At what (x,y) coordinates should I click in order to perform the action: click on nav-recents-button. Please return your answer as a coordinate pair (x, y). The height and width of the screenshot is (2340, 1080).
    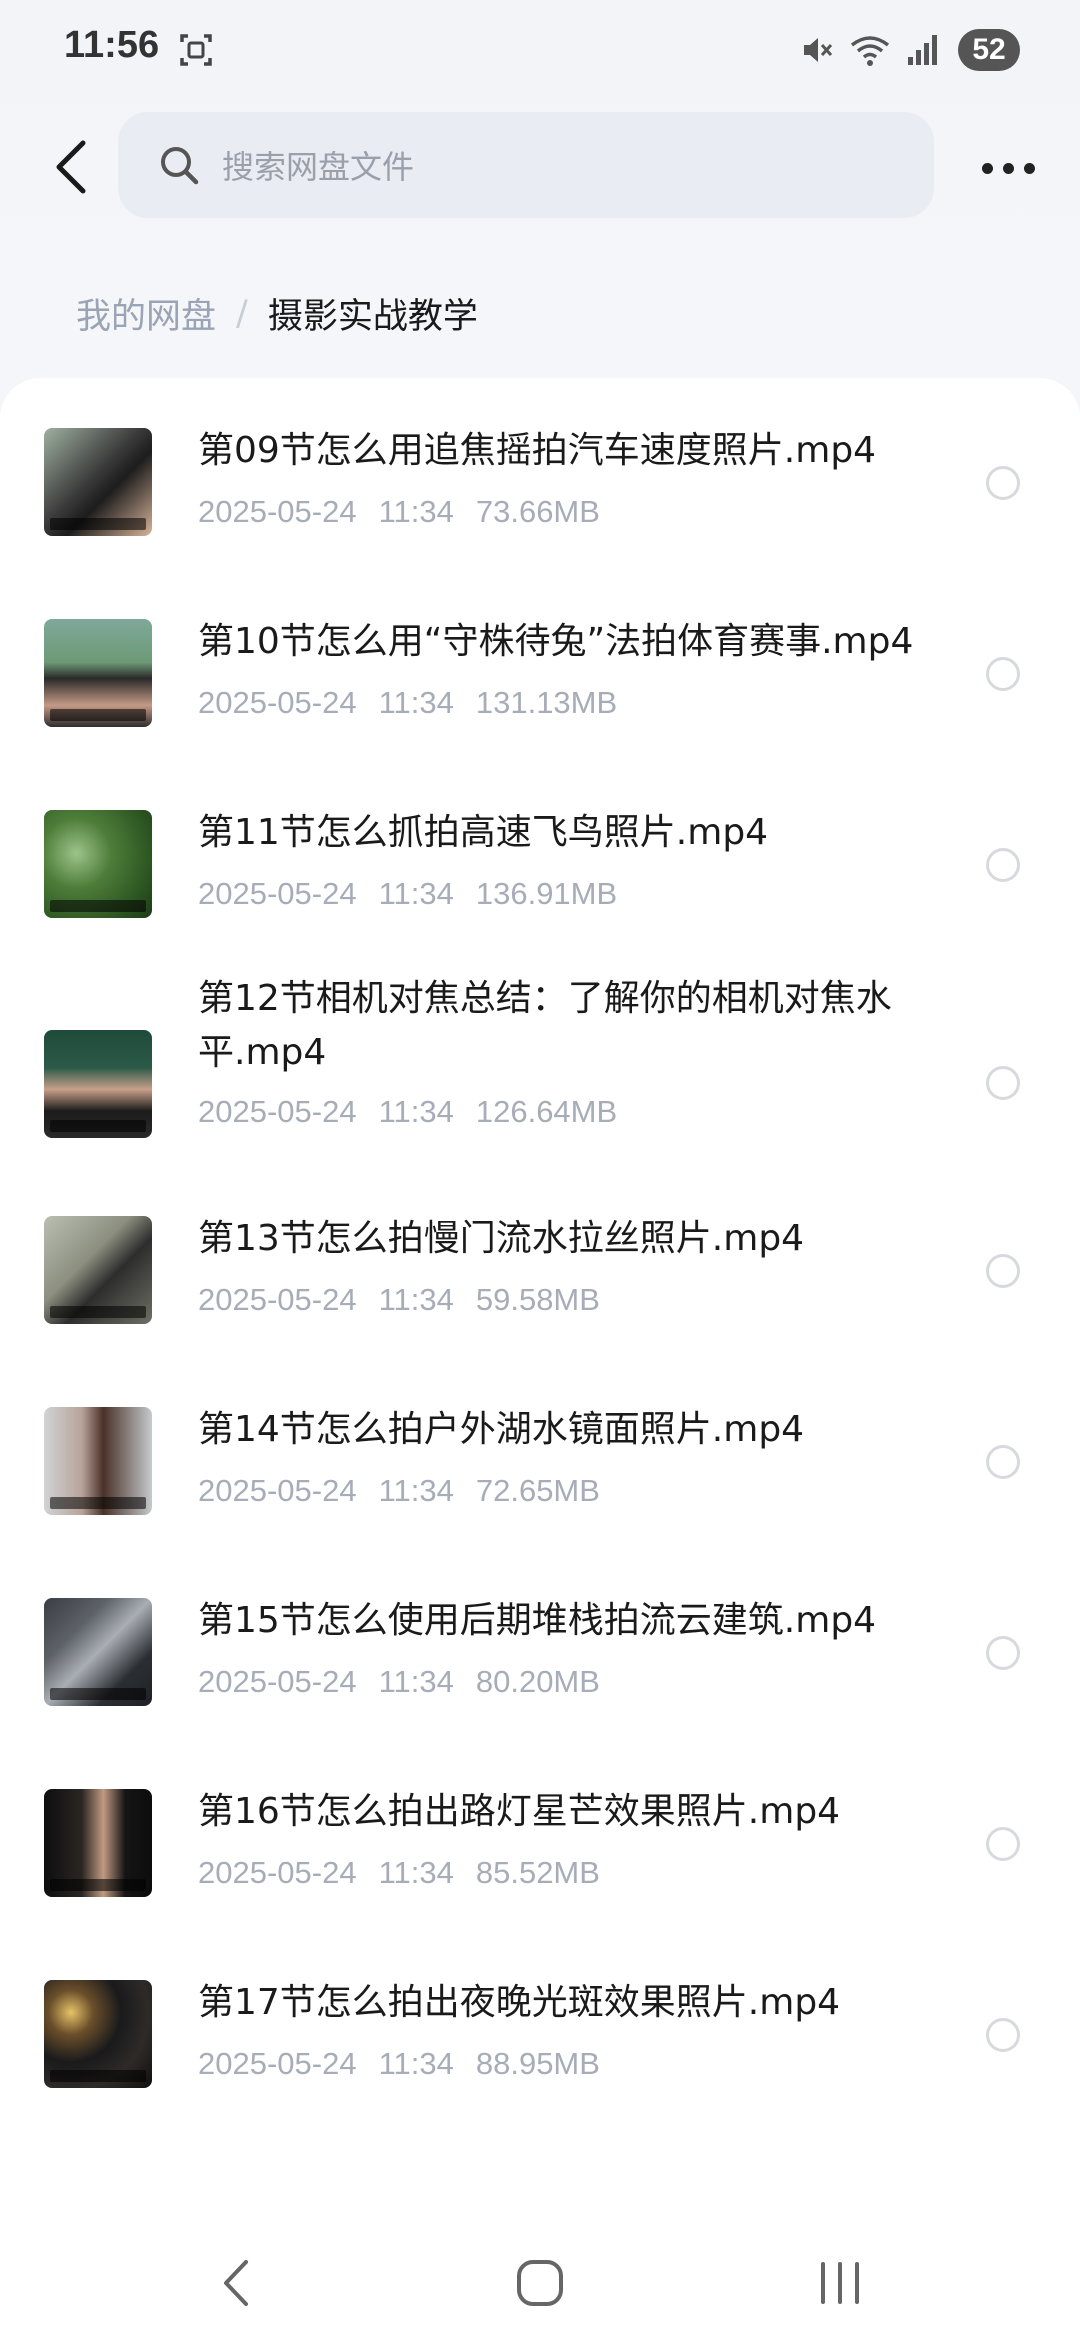
    Looking at the image, I should click on (840, 2283).